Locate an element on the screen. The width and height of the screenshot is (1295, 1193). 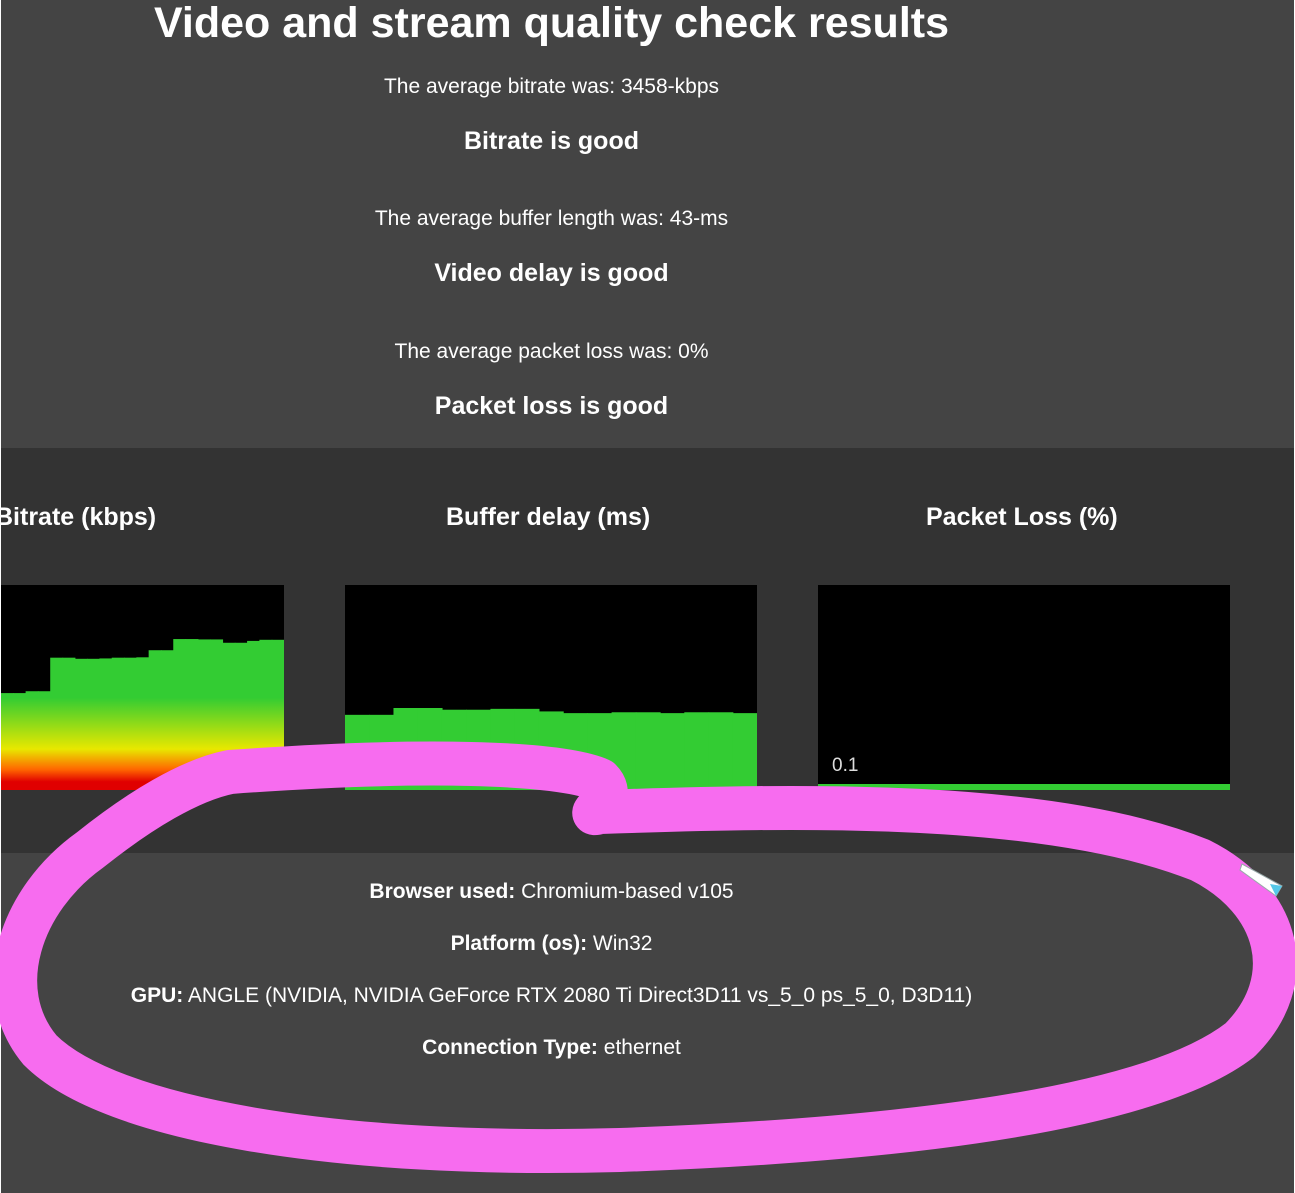
connection-value: ethernet is located at coordinates (642, 1047).